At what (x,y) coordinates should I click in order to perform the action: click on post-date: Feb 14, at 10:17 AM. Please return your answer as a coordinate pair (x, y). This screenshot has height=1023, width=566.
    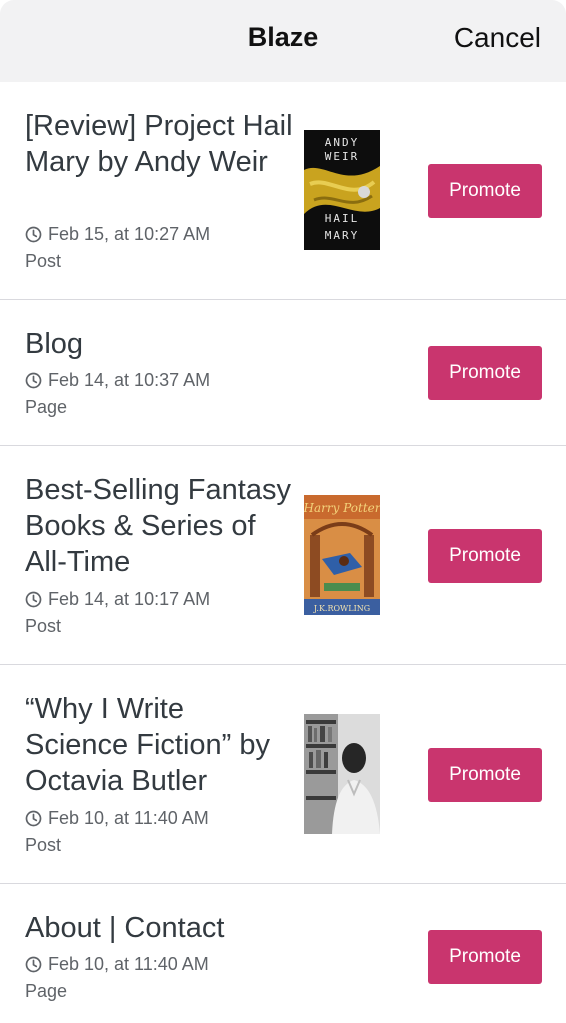
    Looking at the image, I should click on (117, 599).